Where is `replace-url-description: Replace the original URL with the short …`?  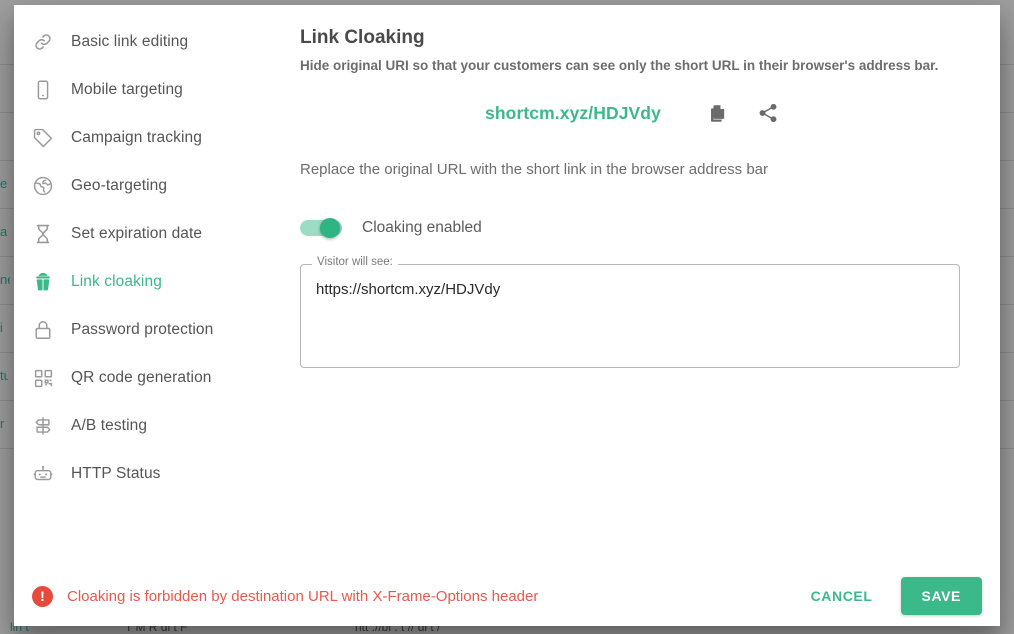 replace-url-description: Replace the original URL with the short … is located at coordinates (534, 170).